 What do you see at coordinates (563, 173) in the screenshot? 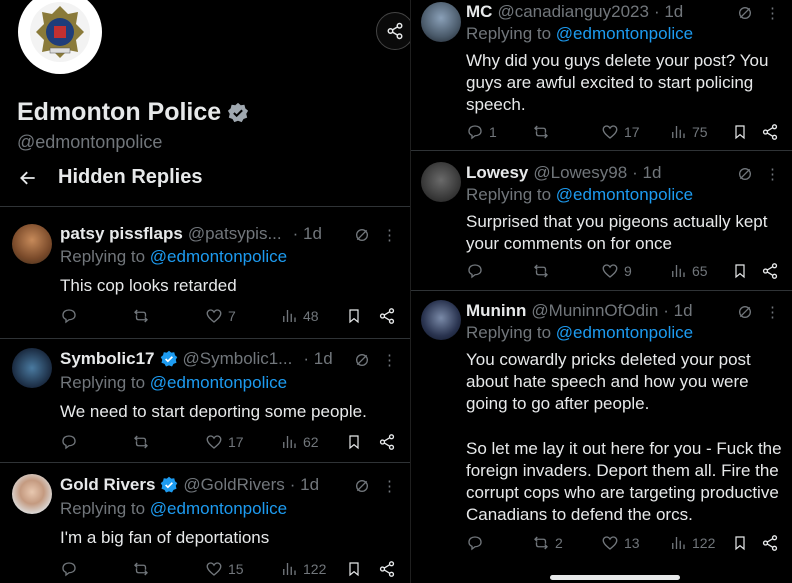
I see `reply-author: Lowesy @Lowesy98 · 1d` at bounding box center [563, 173].